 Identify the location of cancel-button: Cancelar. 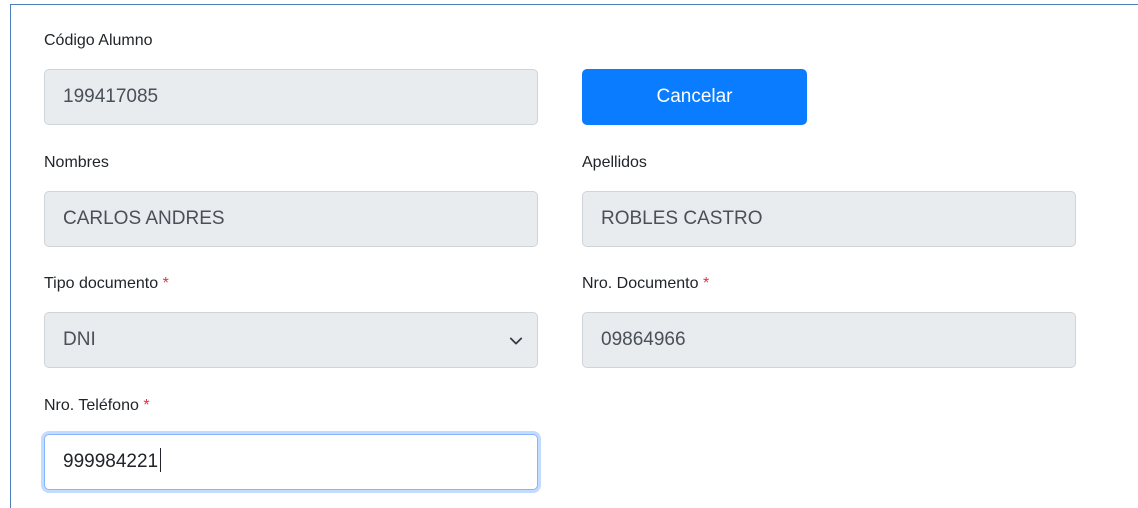
(694, 97).